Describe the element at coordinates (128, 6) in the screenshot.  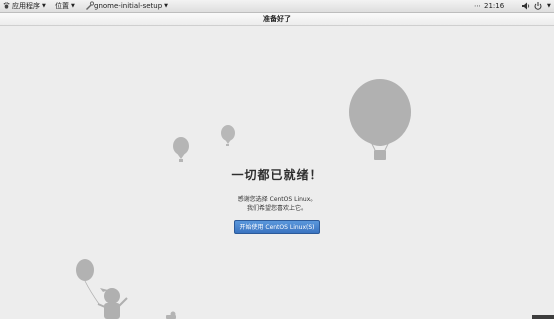
I see `app-menu-label: gnome-initial-setup` at that location.